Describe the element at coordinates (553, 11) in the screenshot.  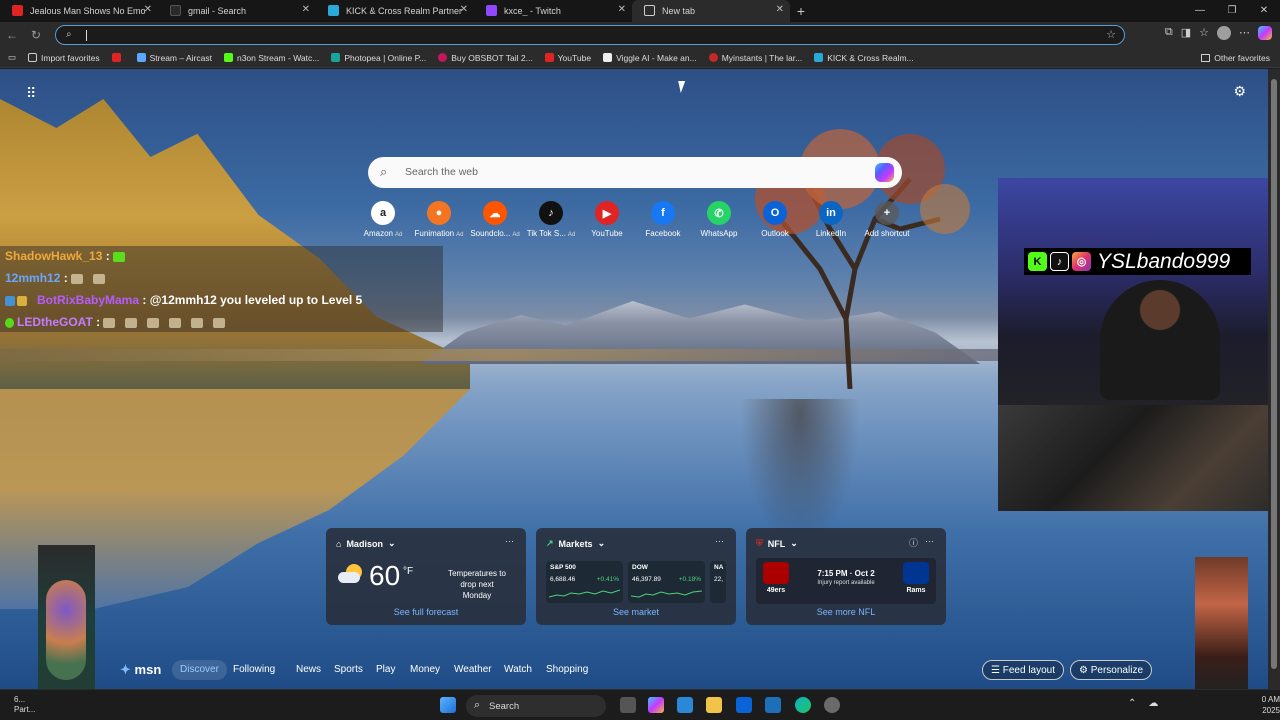
I see `tab-twitch: kxce_ - Twitch ✕` at that location.